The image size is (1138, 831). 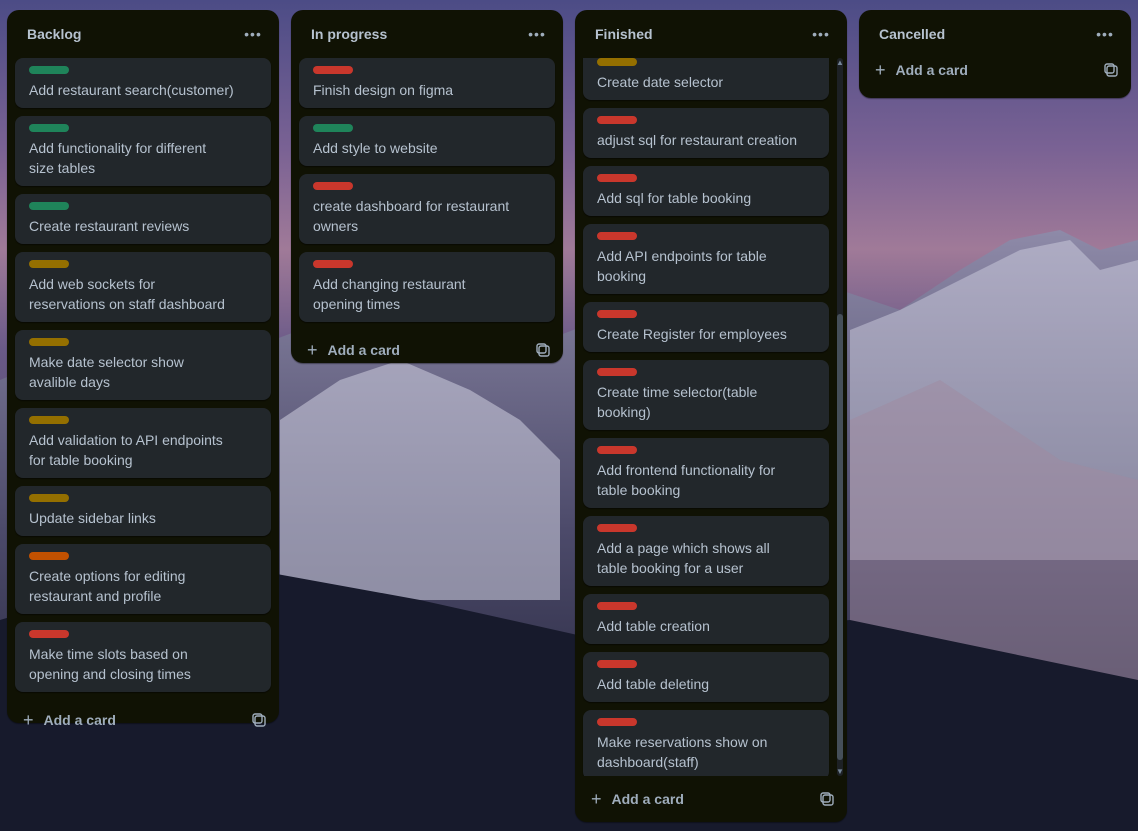 I want to click on list-title: In progress, so click(x=349, y=34).